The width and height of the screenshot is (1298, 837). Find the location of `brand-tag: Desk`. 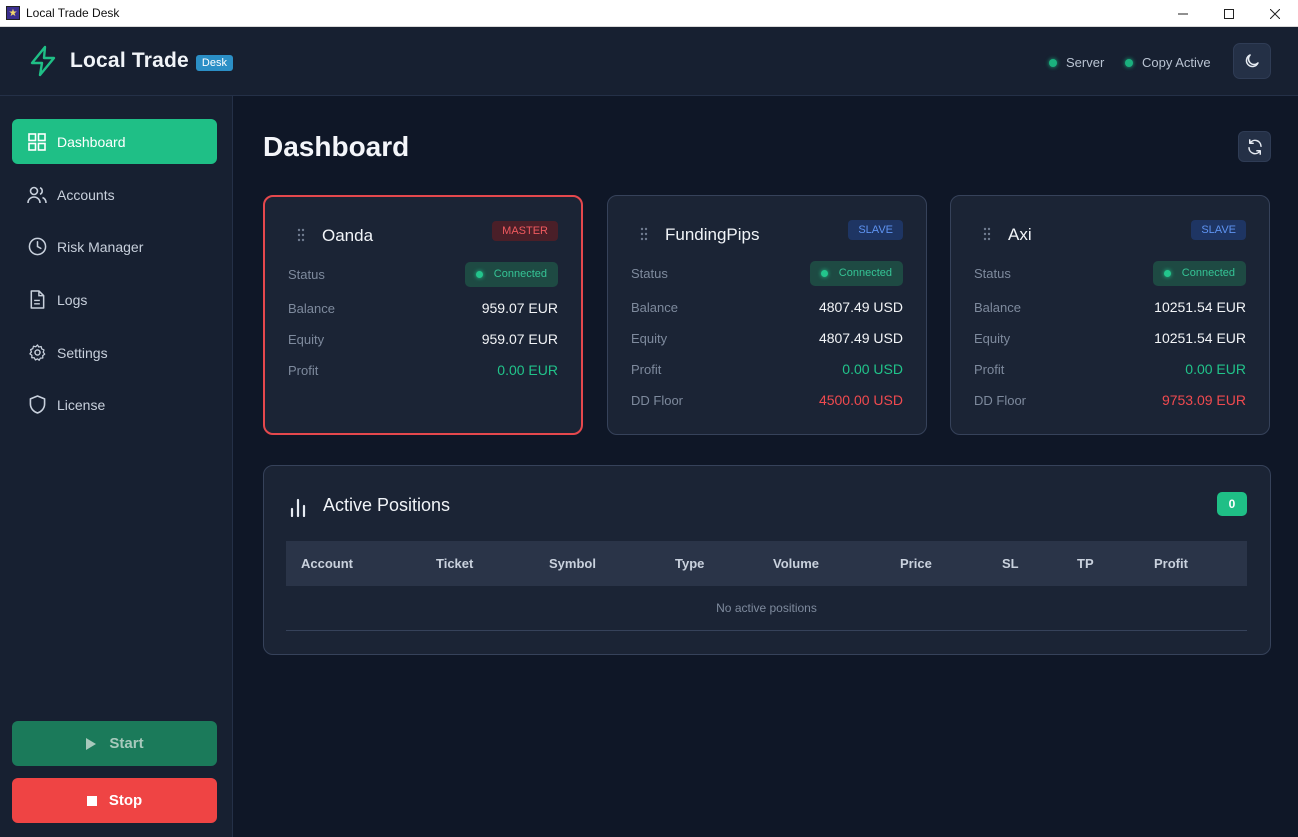

brand-tag: Desk is located at coordinates (214, 62).